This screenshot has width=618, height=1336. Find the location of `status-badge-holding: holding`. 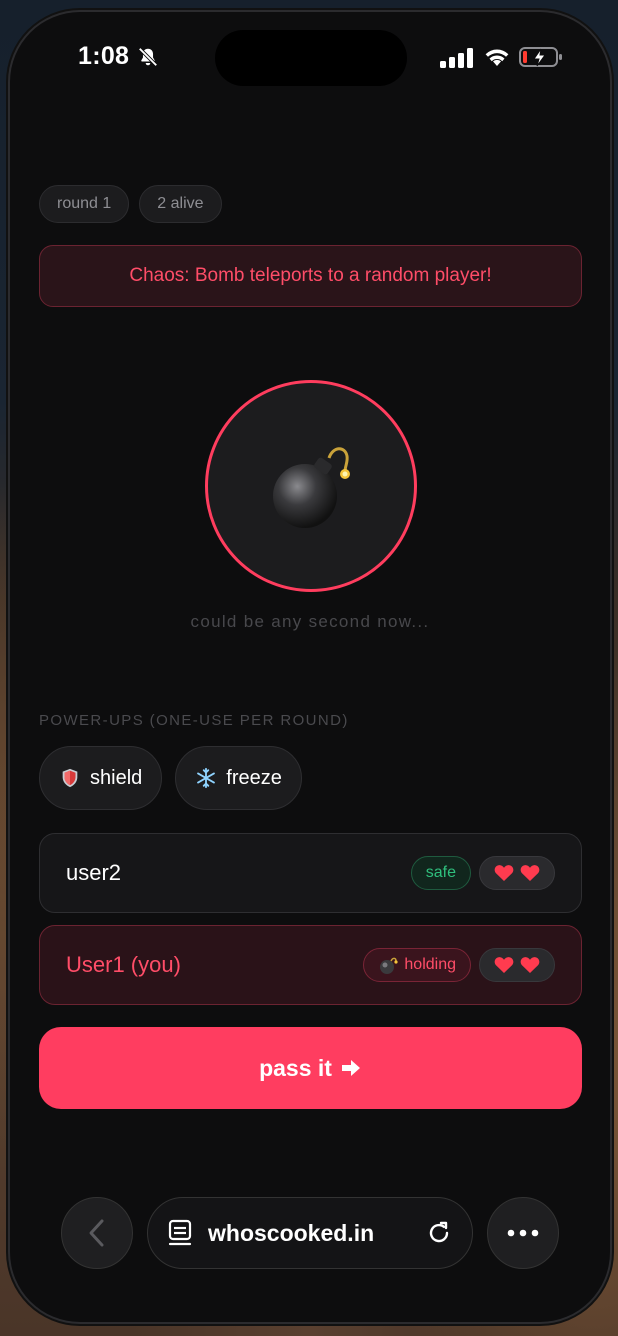

status-badge-holding: holding is located at coordinates (417, 965).